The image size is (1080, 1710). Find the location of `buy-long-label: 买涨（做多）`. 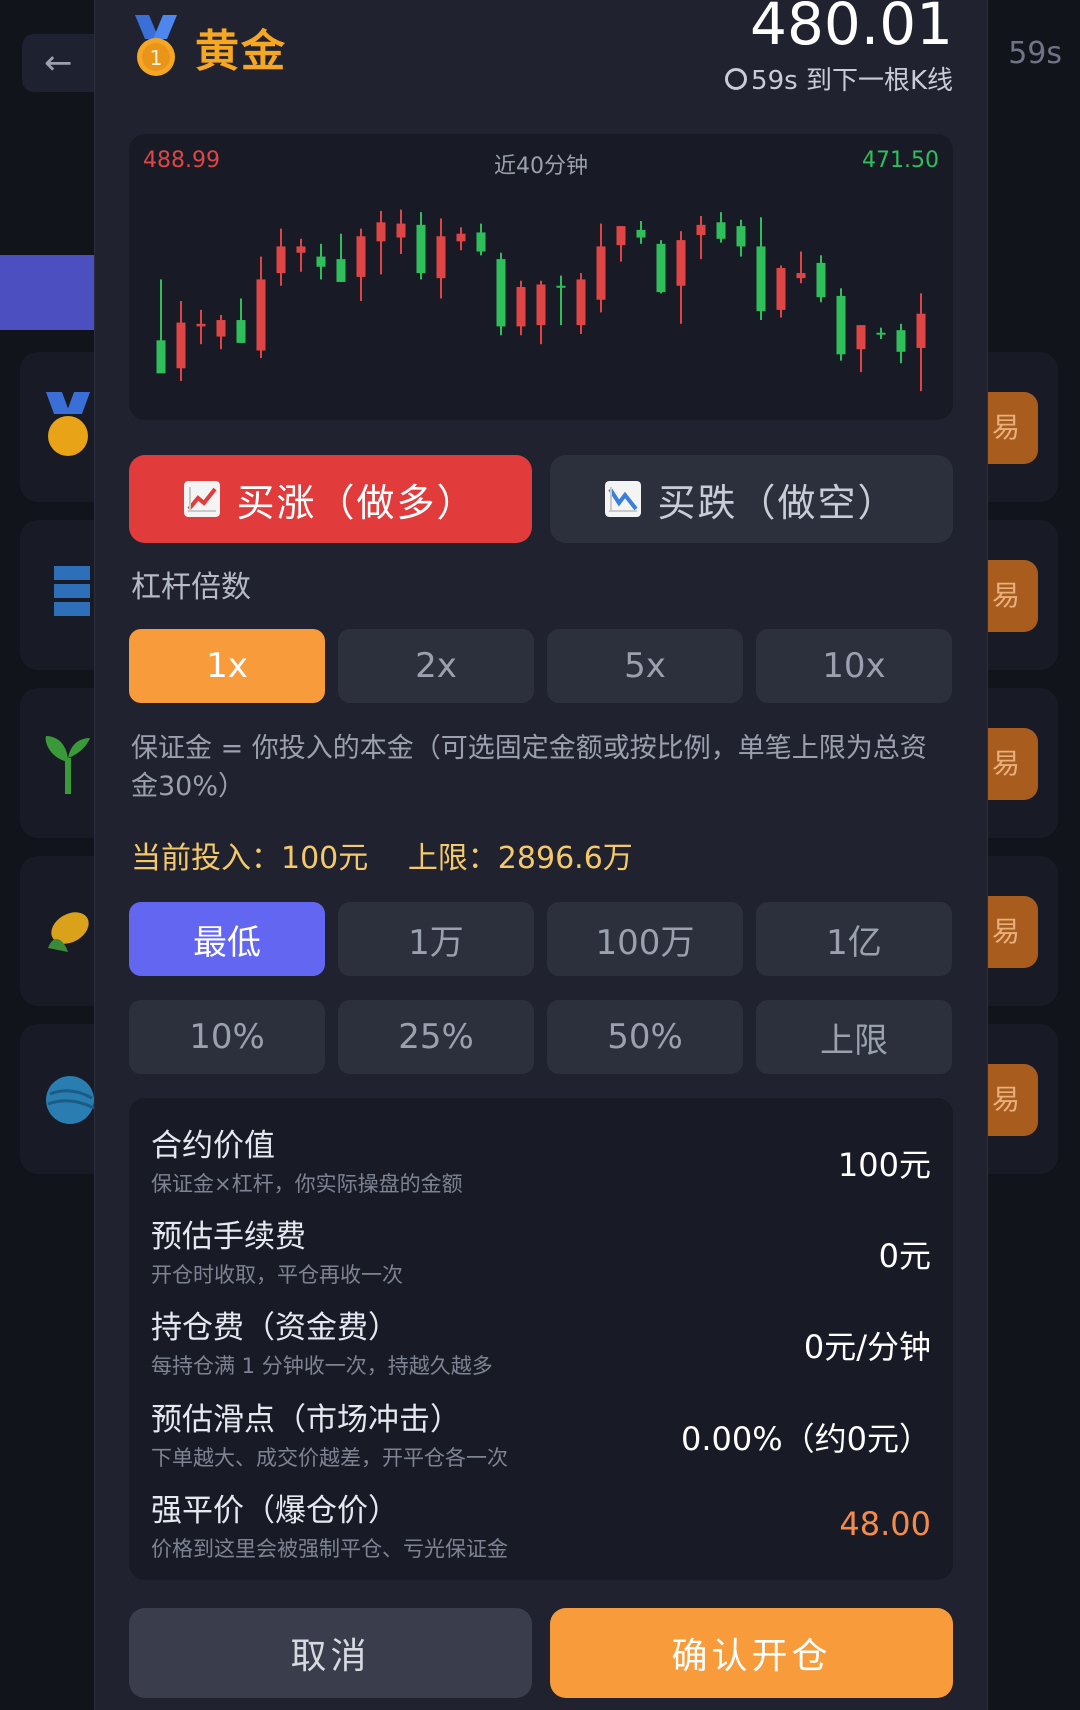

buy-long-label: 买涨（做多） is located at coordinates (356, 502).